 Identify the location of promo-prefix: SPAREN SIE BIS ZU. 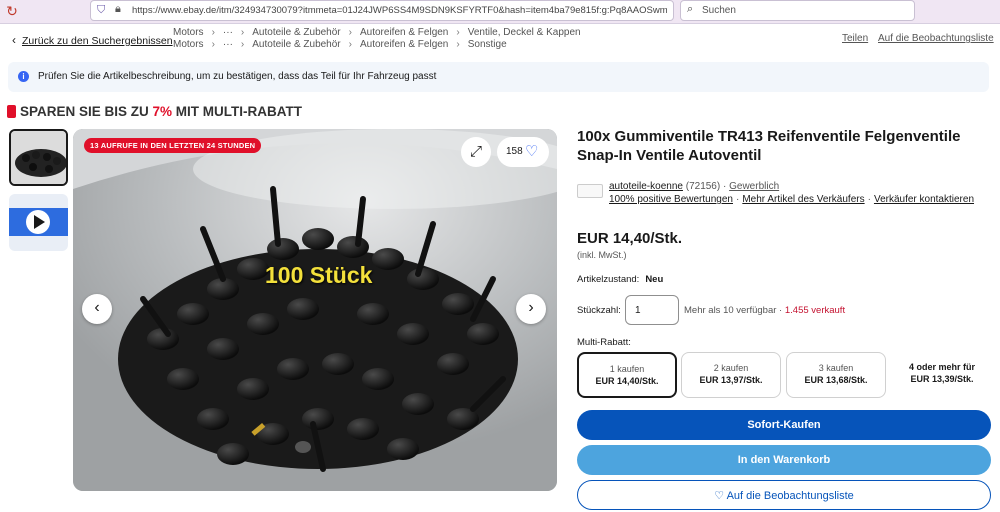
(86, 111).